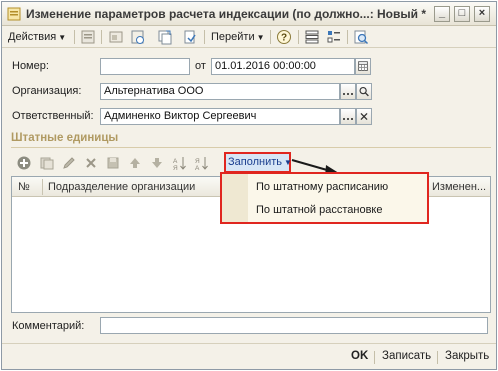 The height and width of the screenshot is (371, 498). Describe the element at coordinates (53, 116) in the screenshot. I see `responsible-label: Ответственный:` at that location.